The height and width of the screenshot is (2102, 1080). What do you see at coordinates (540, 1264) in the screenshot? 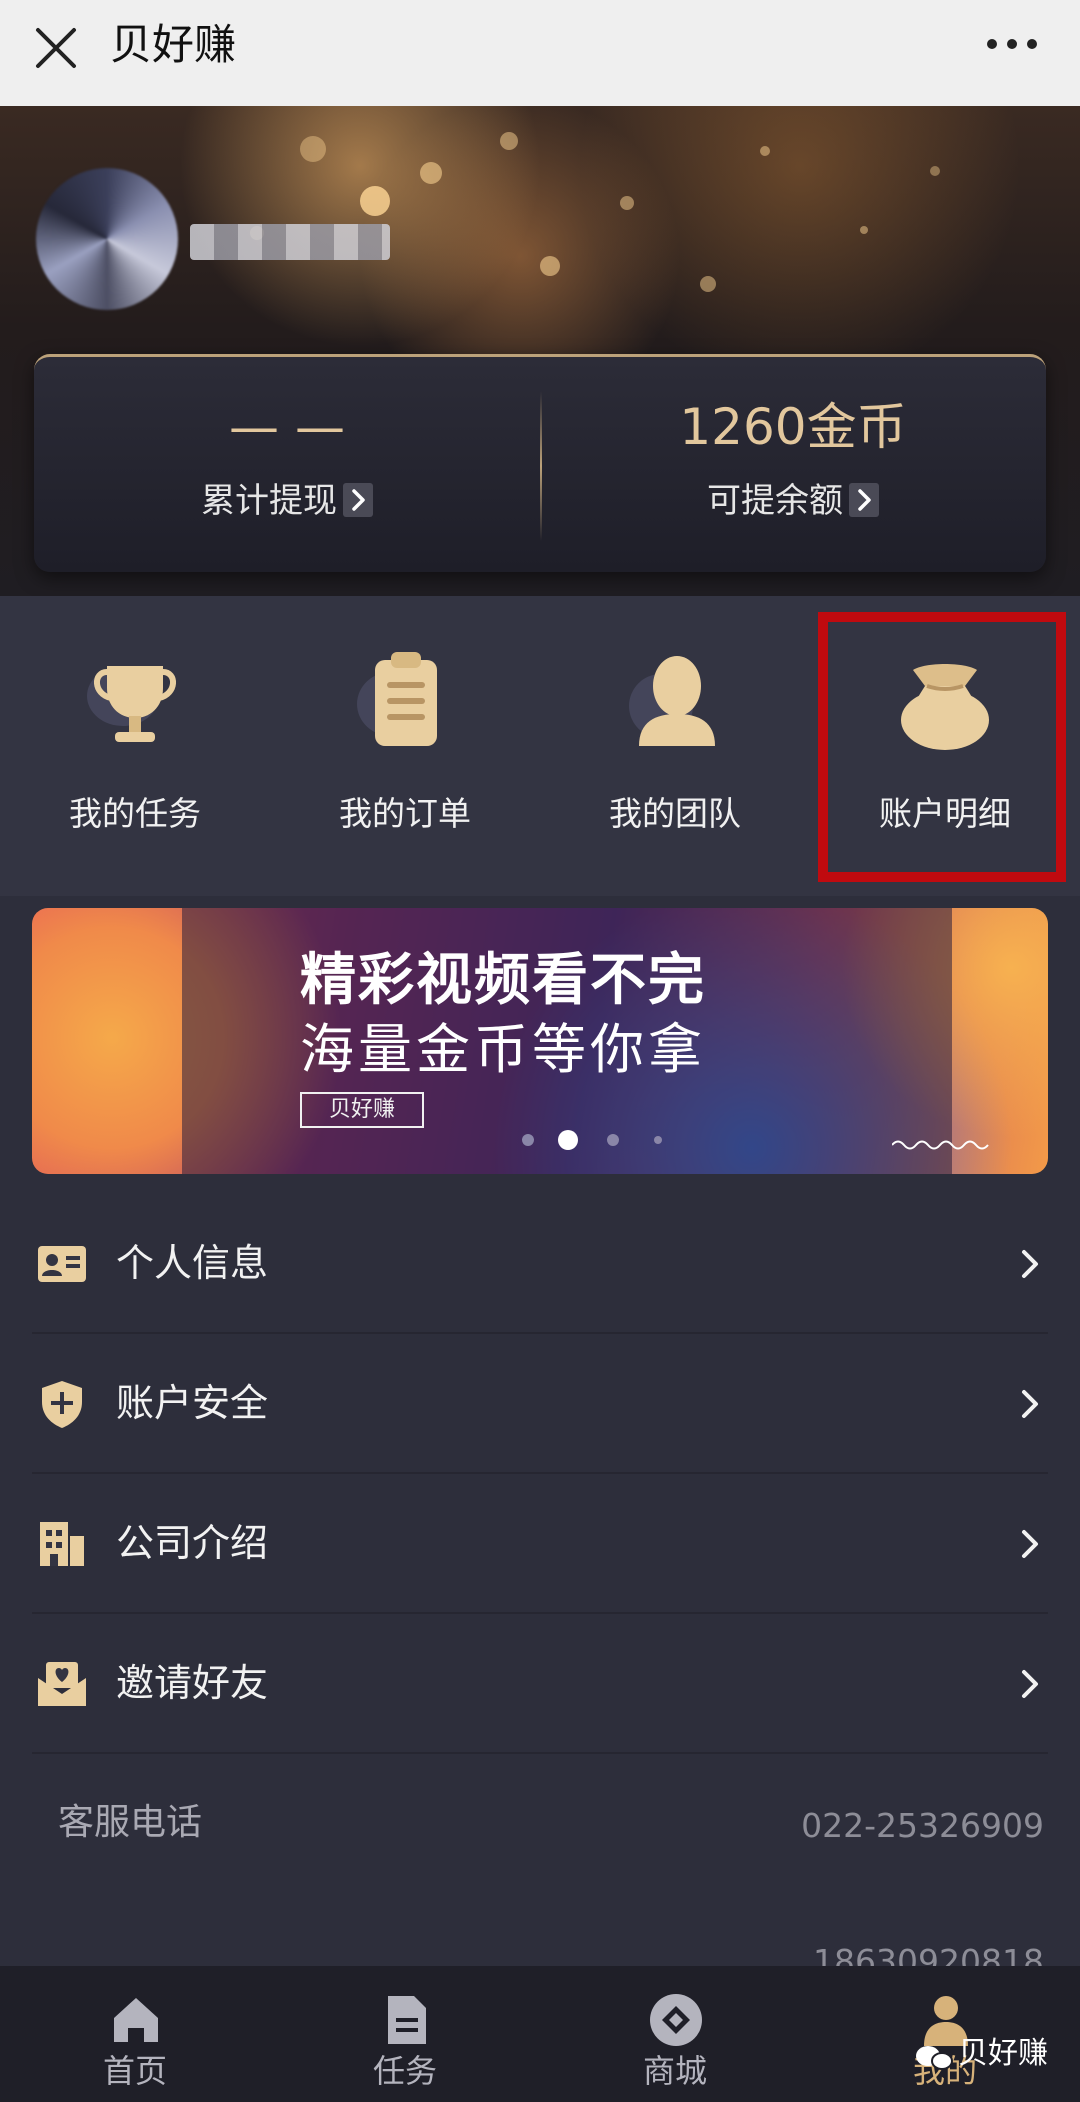
I see `menu-item-personal-info: 个人信息` at bounding box center [540, 1264].